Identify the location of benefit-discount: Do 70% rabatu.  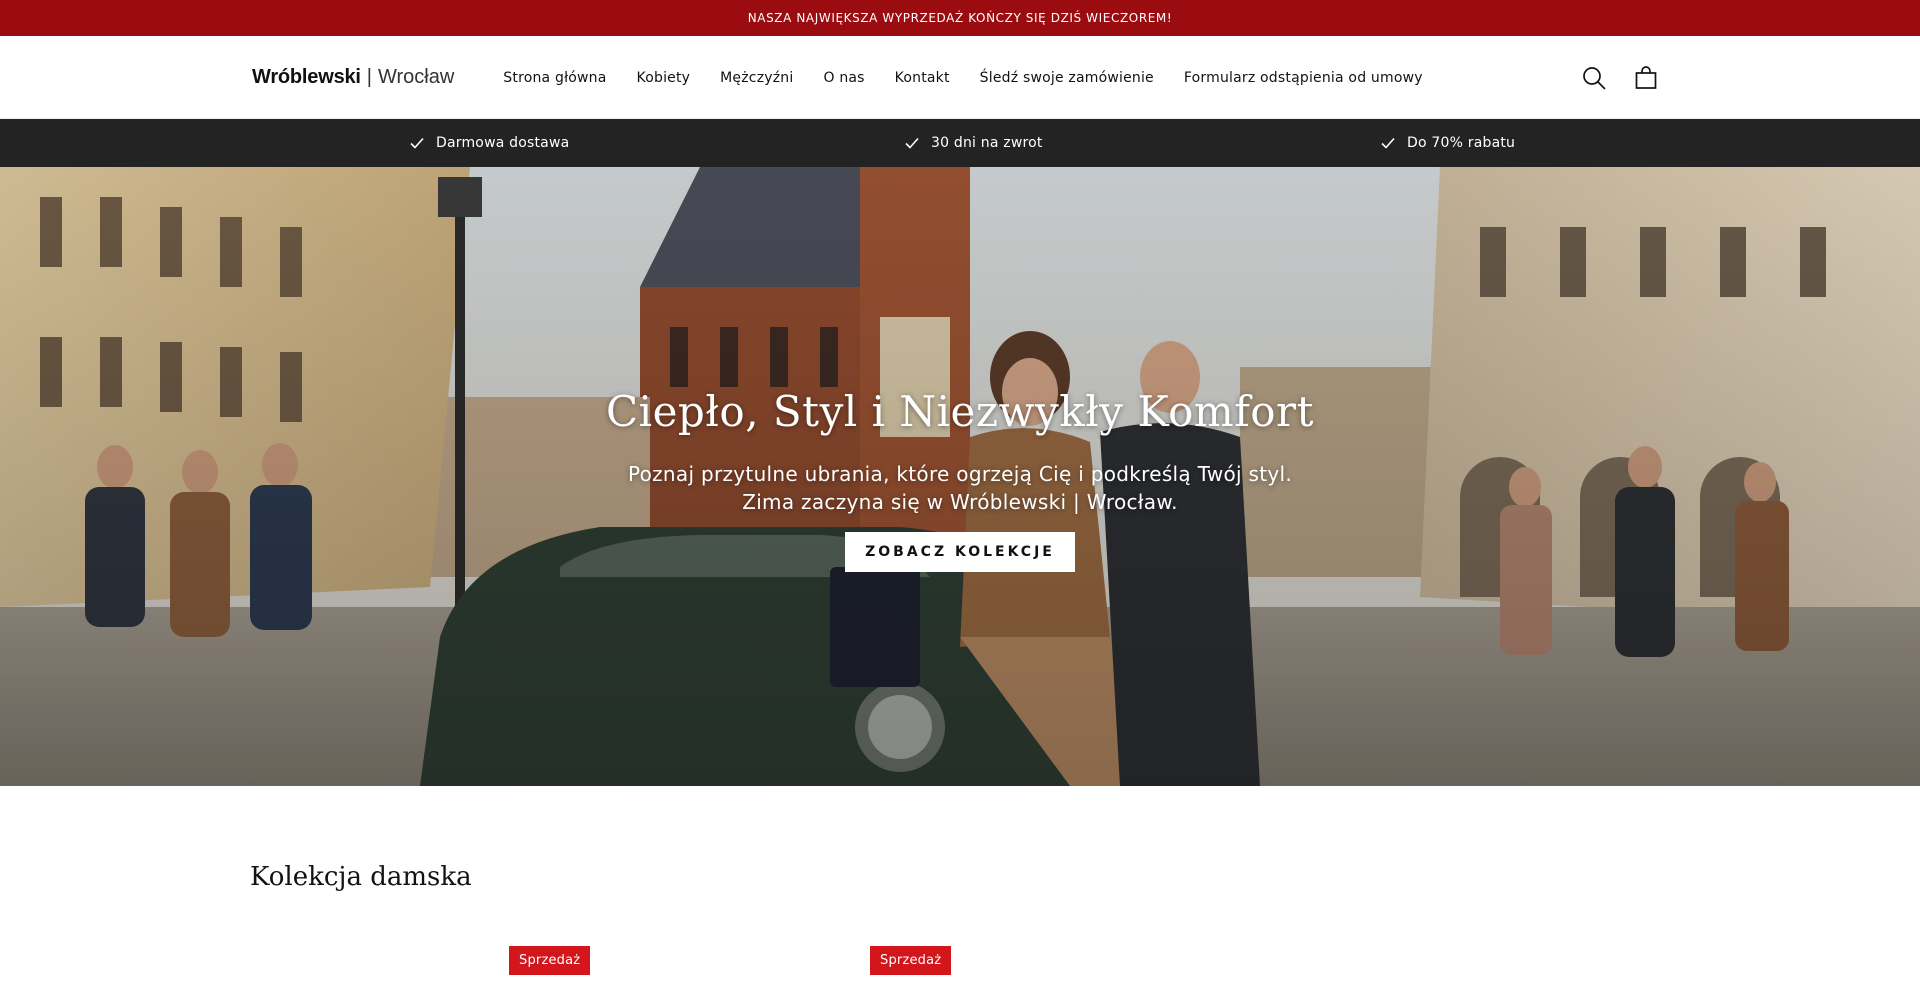
(1448, 143).